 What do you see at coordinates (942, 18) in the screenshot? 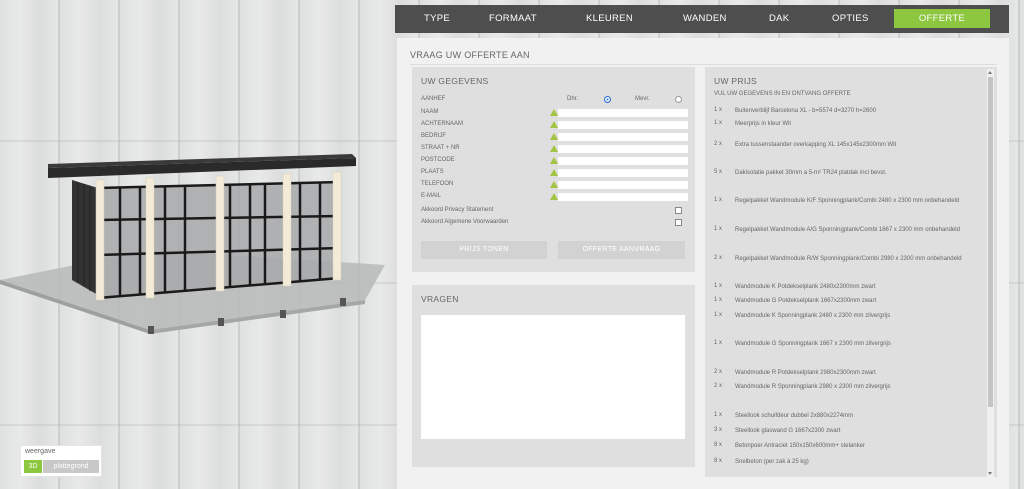
I see `tab-offerte: OFFERTE` at bounding box center [942, 18].